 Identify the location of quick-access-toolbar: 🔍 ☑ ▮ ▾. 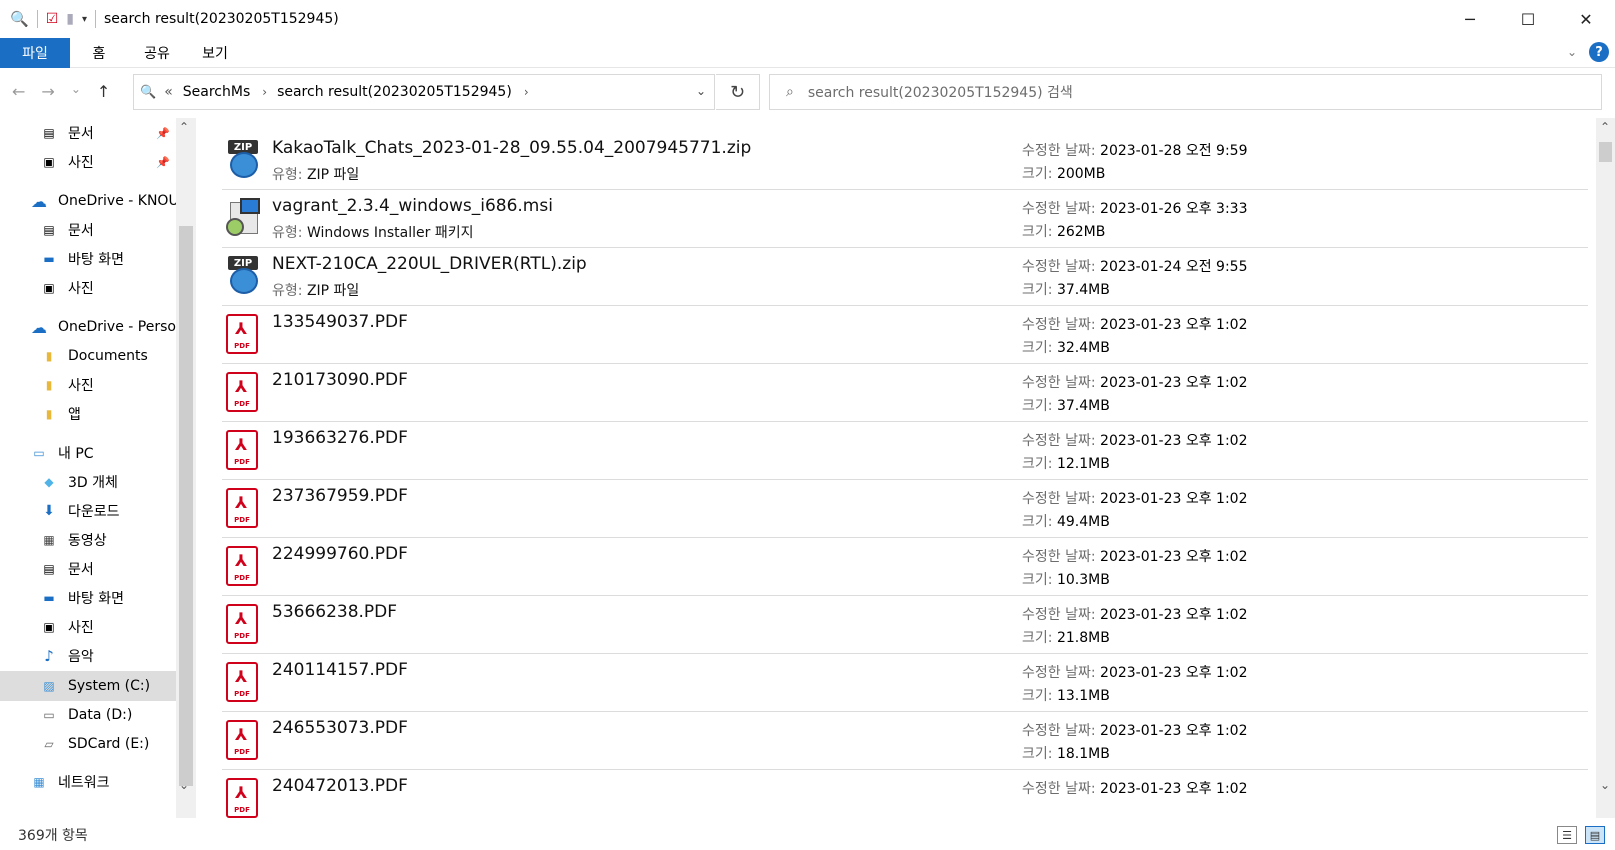
(48, 19).